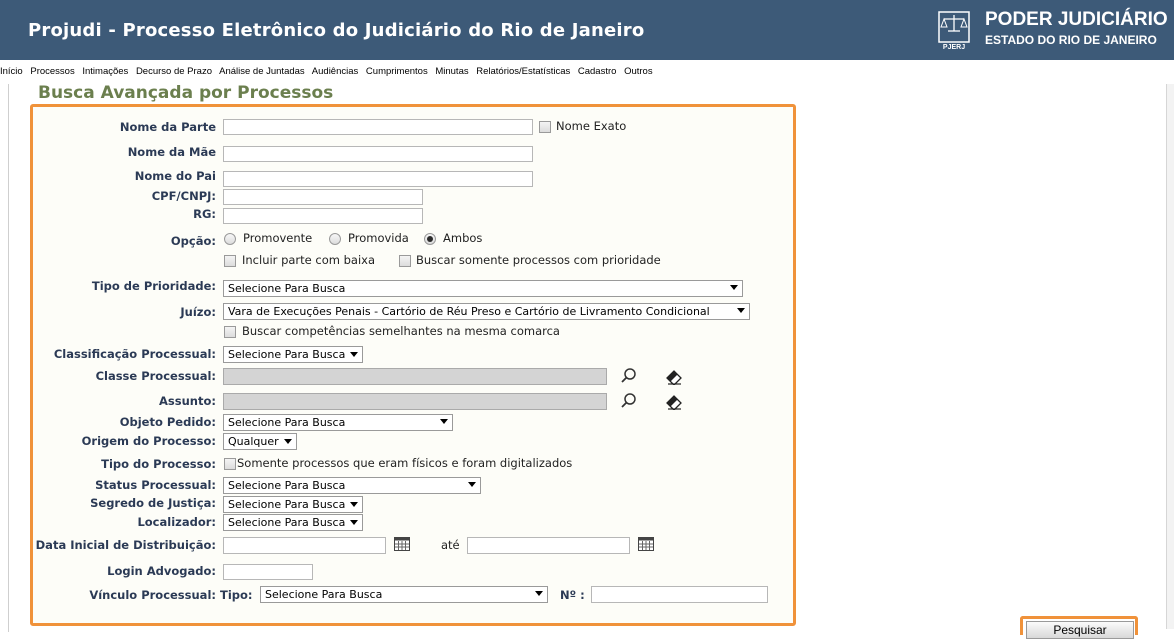 The image size is (1174, 639). I want to click on somente-prioridade-checkbox, so click(405, 261).